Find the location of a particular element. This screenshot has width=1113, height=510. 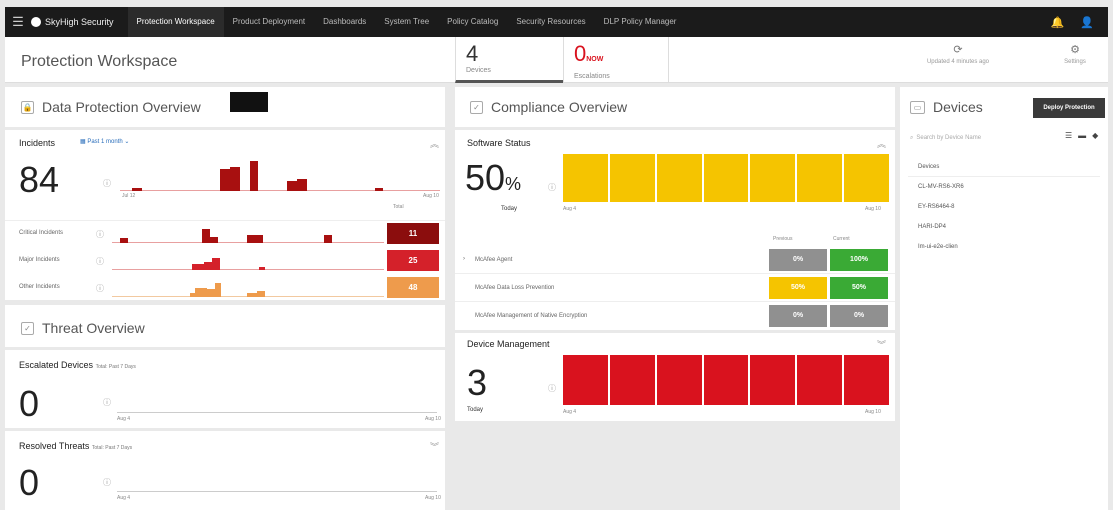

compliance-header: ✓ Compliance Overview is located at coordinates (675, 107).